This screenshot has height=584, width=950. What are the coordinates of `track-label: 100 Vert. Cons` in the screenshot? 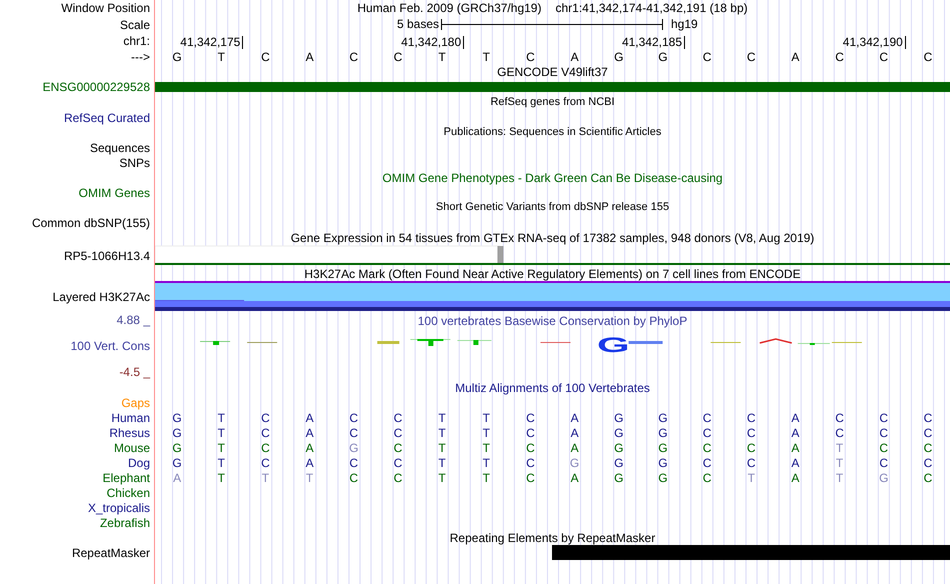 It's located at (110, 346).